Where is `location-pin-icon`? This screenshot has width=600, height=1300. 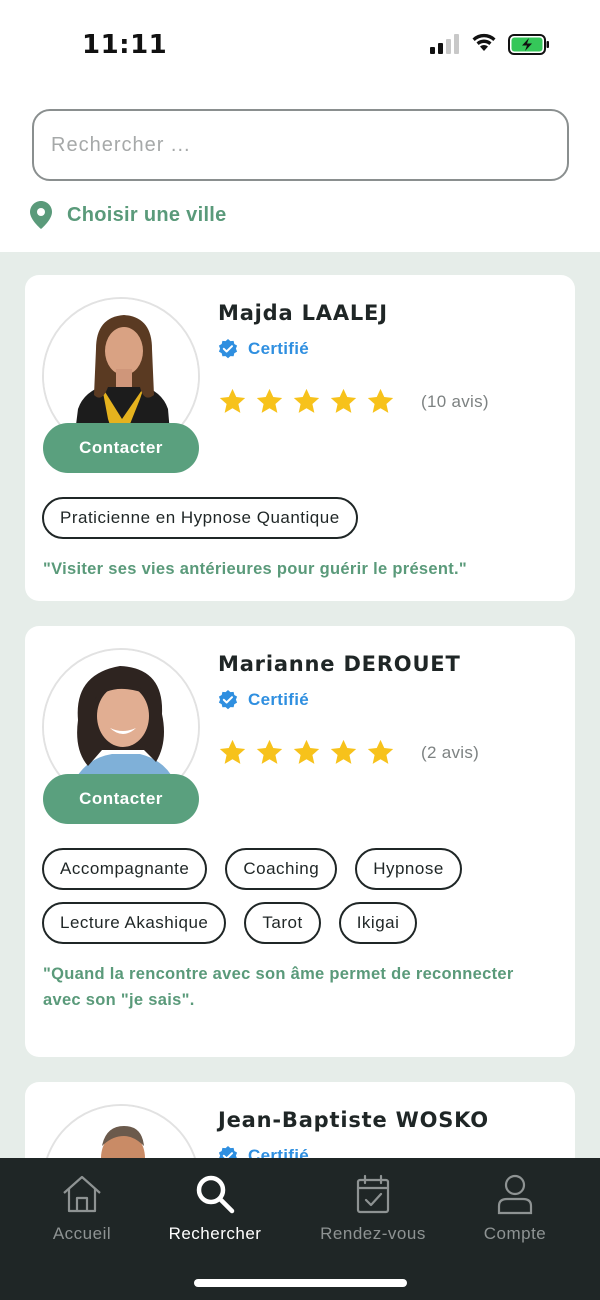
location-pin-icon is located at coordinates (41, 215).